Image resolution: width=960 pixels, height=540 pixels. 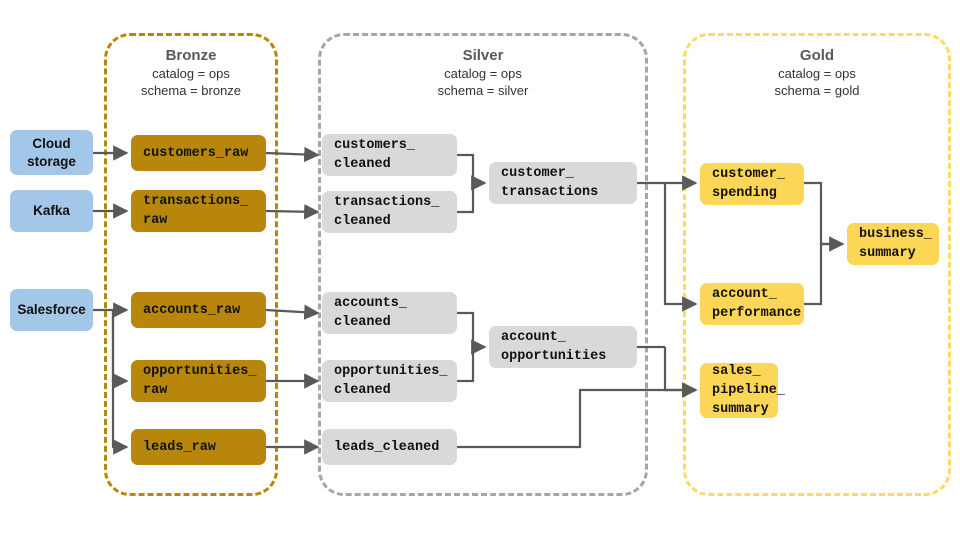 What do you see at coordinates (748, 184) in the screenshot?
I see `node-label: customer_ spending` at bounding box center [748, 184].